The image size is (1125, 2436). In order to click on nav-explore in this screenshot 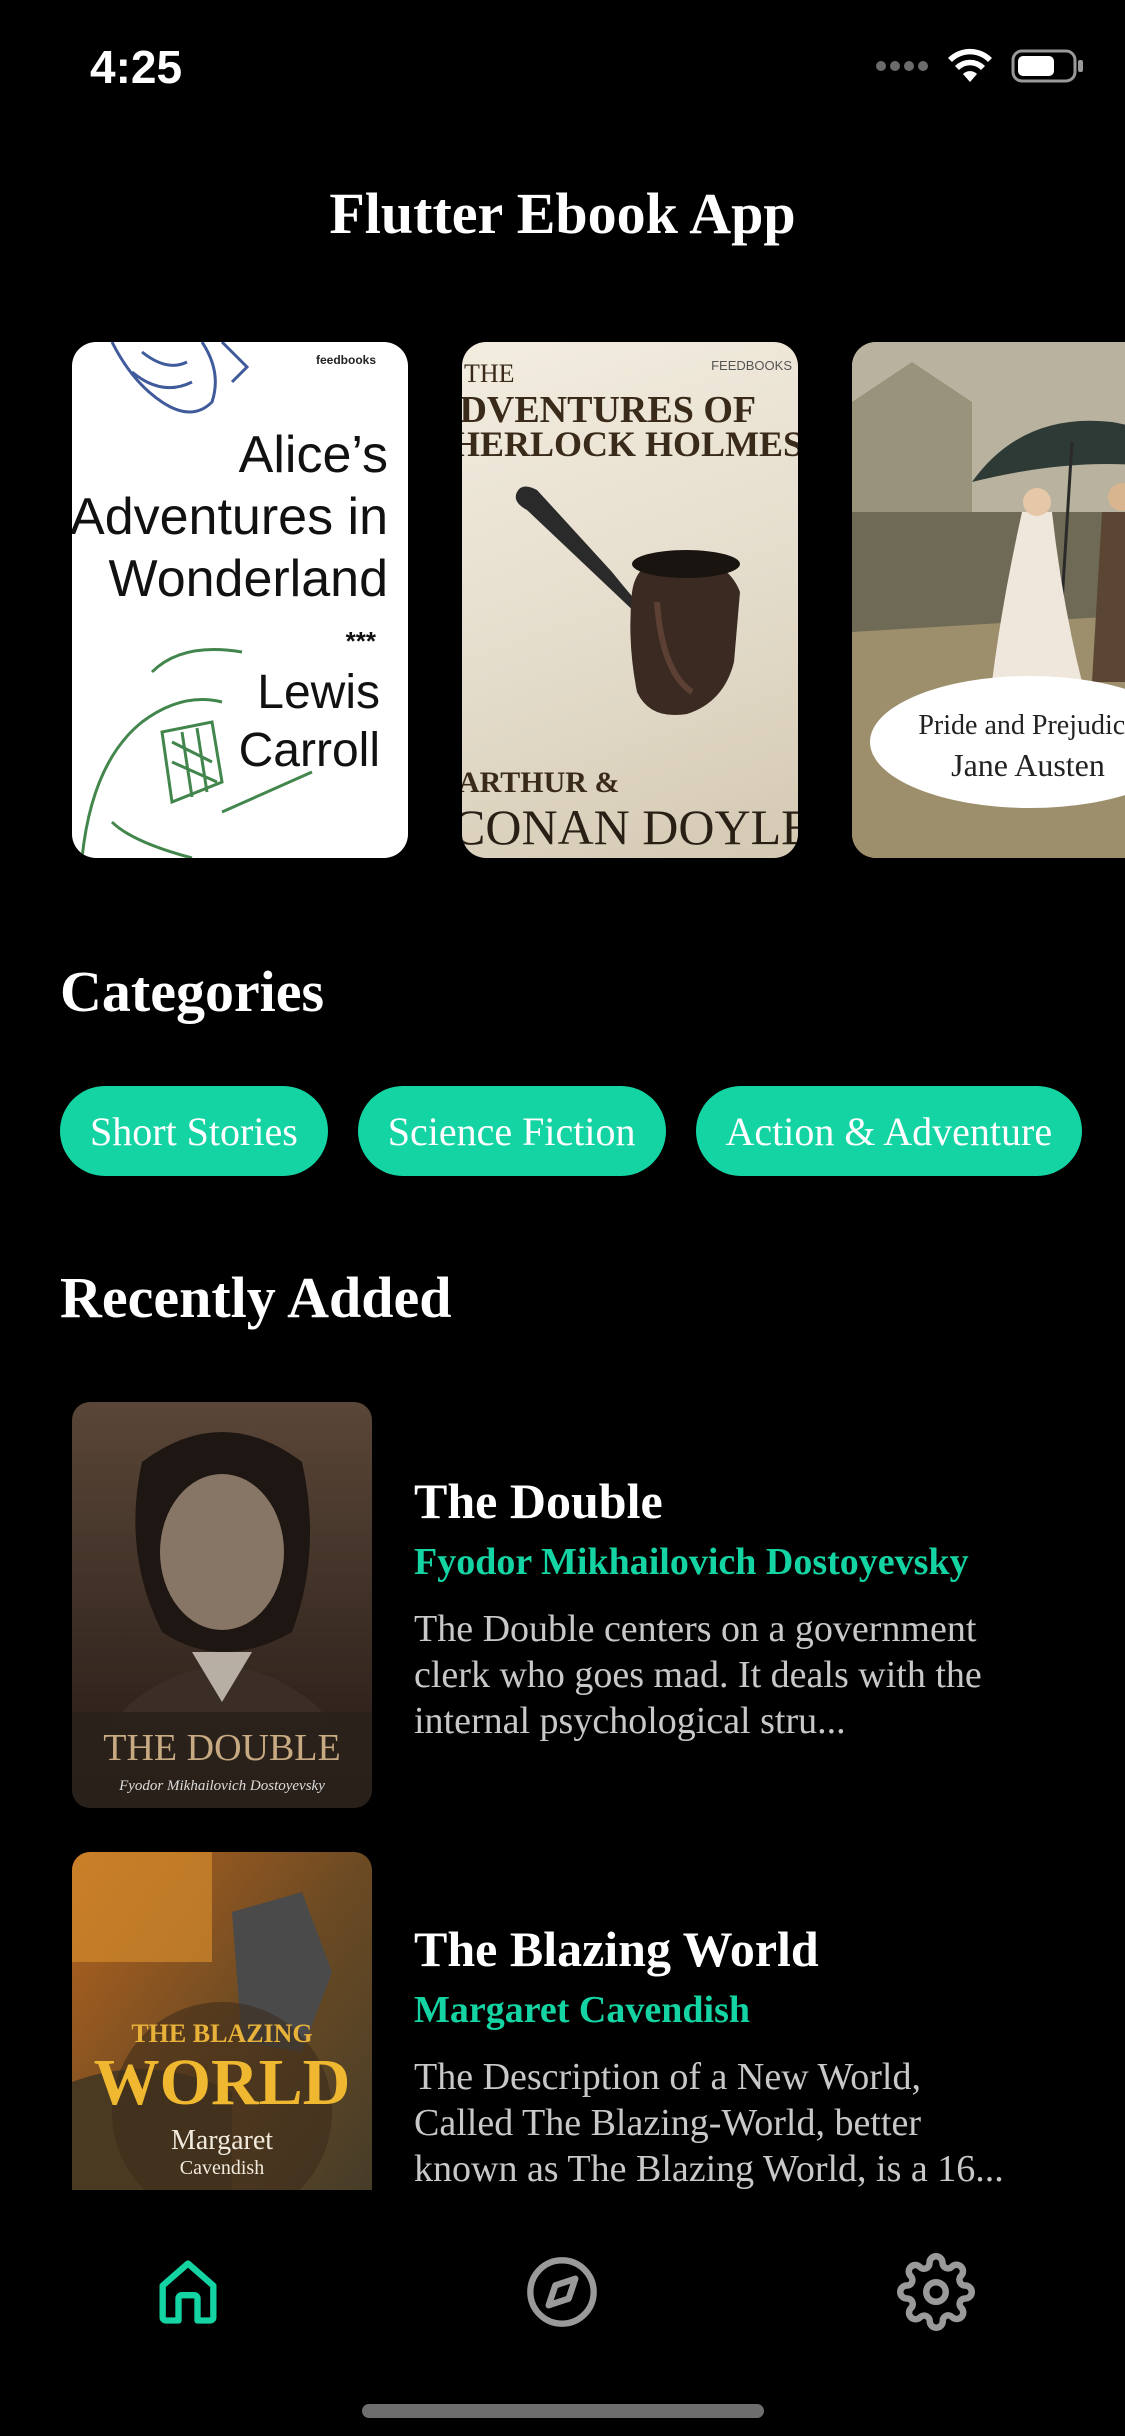, I will do `click(562, 2292)`.